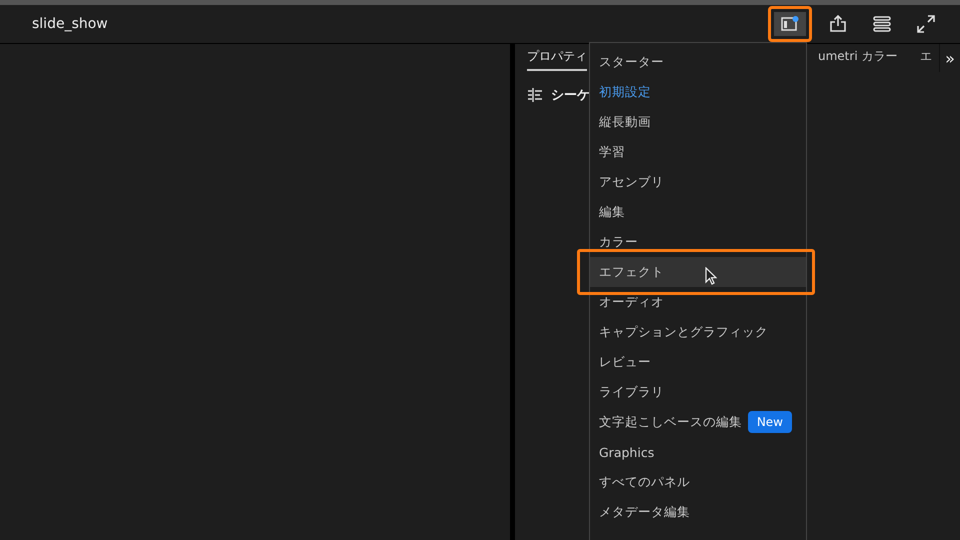 The width and height of the screenshot is (960, 540). Describe the element at coordinates (698, 332) in the screenshot. I see `workspace-menu-item: キャプションとグラフィック` at that location.